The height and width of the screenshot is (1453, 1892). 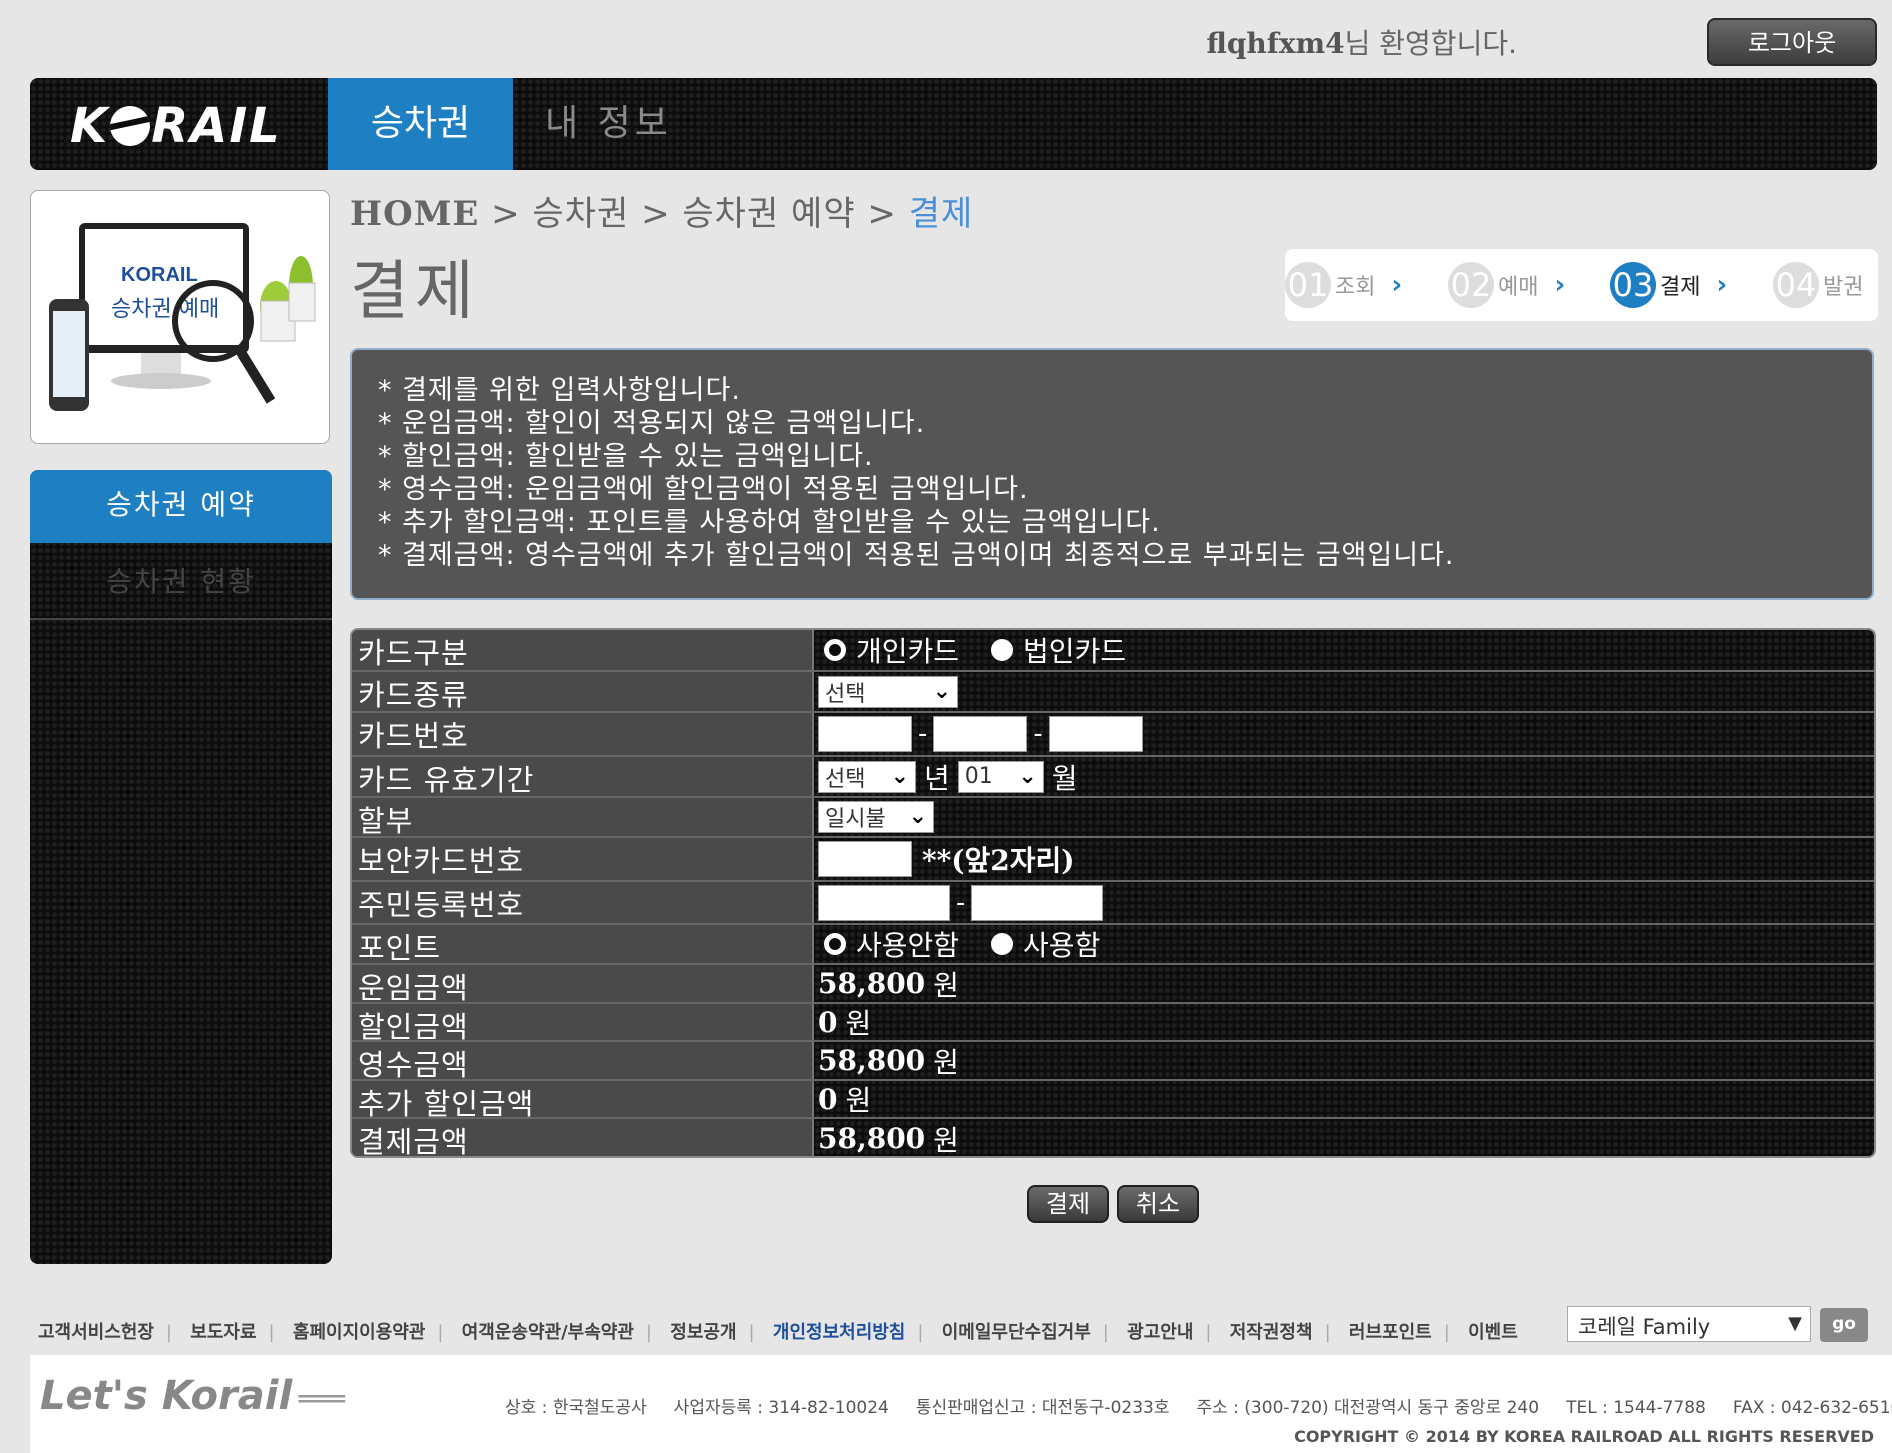 What do you see at coordinates (1113, 692) in the screenshot?
I see `row-card-kind: 카드종류 선택 ⌄` at bounding box center [1113, 692].